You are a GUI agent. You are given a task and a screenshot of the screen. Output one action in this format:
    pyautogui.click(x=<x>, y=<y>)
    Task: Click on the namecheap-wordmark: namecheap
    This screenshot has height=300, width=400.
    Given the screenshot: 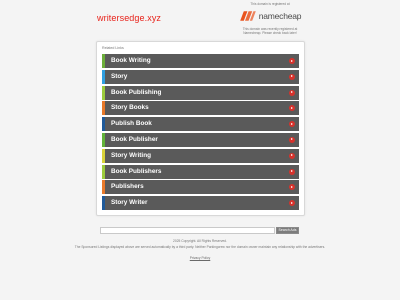 What is the action you would take?
    pyautogui.click(x=280, y=16)
    